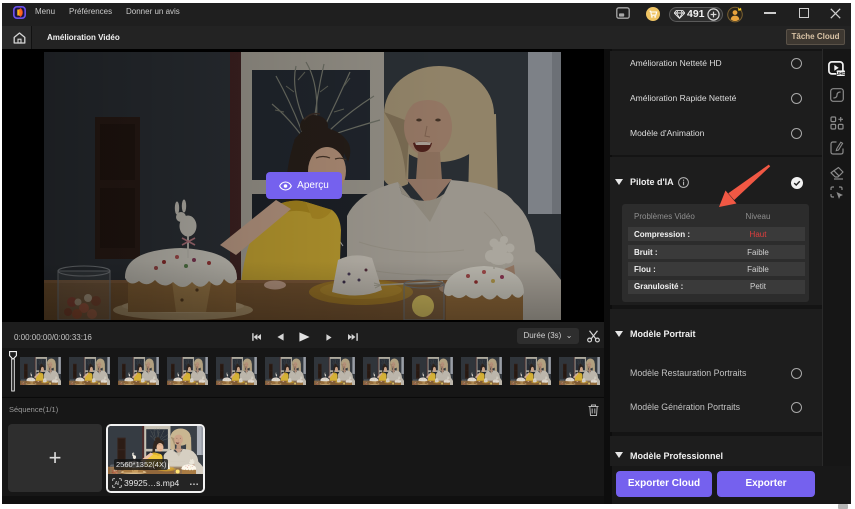 Image resolution: width=855 pixels, height=509 pixels. Describe the element at coordinates (840, 73) in the screenshot. I see `svg-text: UHD` at that location.